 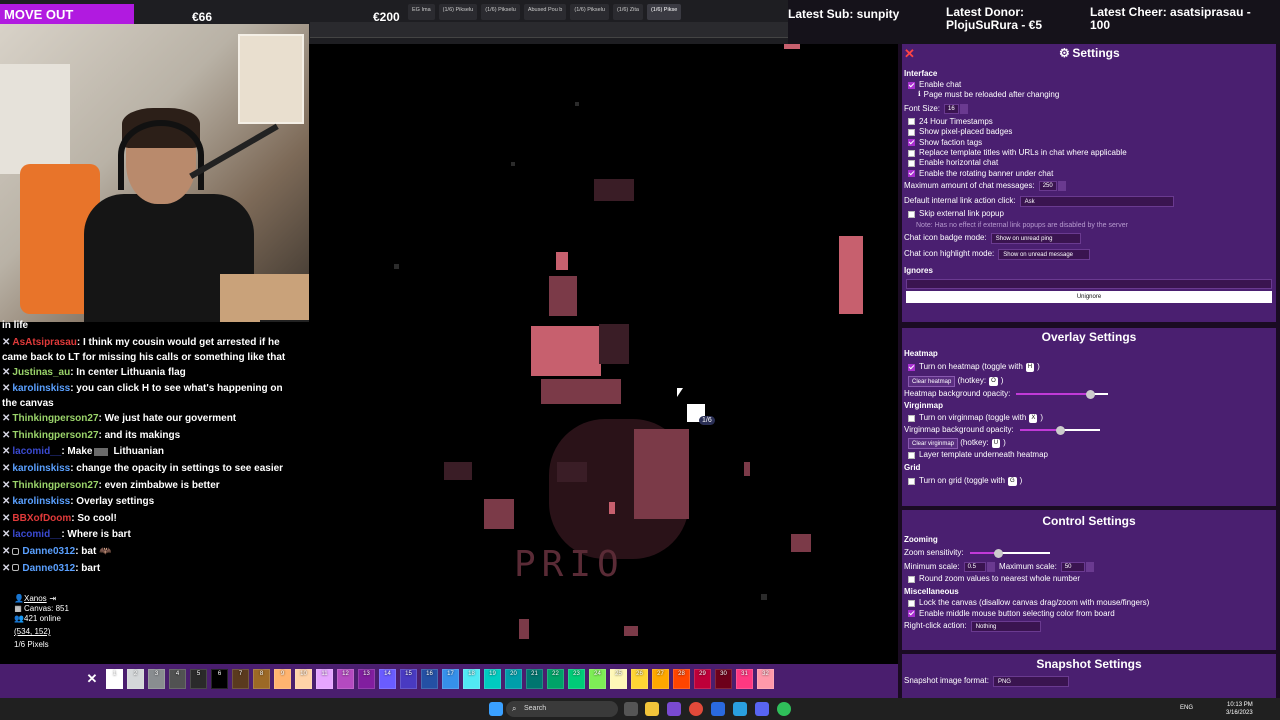 I want to click on palette-swatch: 14, so click(x=387, y=679).